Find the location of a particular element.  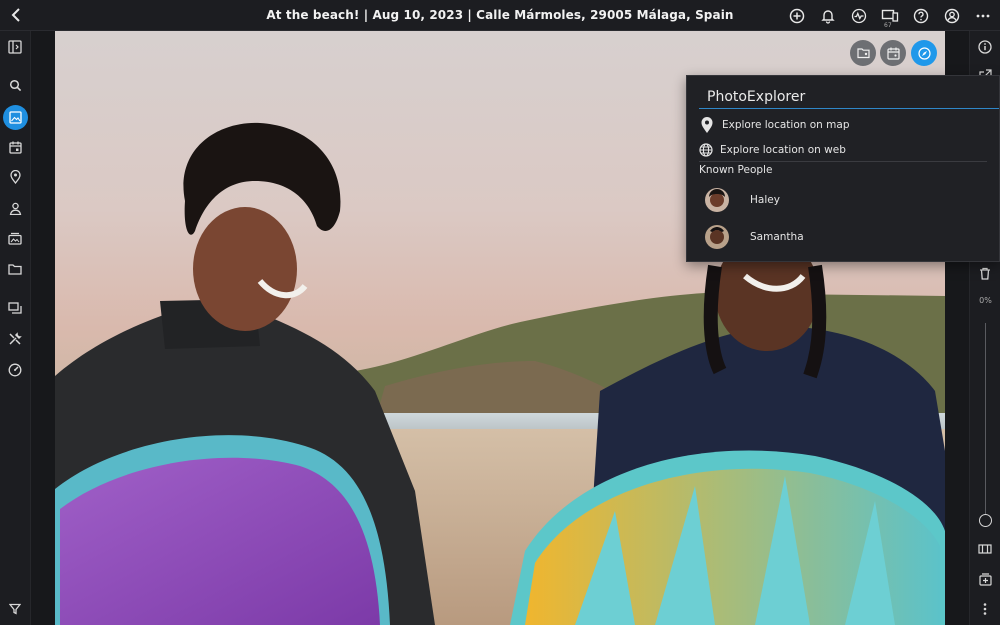

upload-count-badge: 67 is located at coordinates (888, 25).